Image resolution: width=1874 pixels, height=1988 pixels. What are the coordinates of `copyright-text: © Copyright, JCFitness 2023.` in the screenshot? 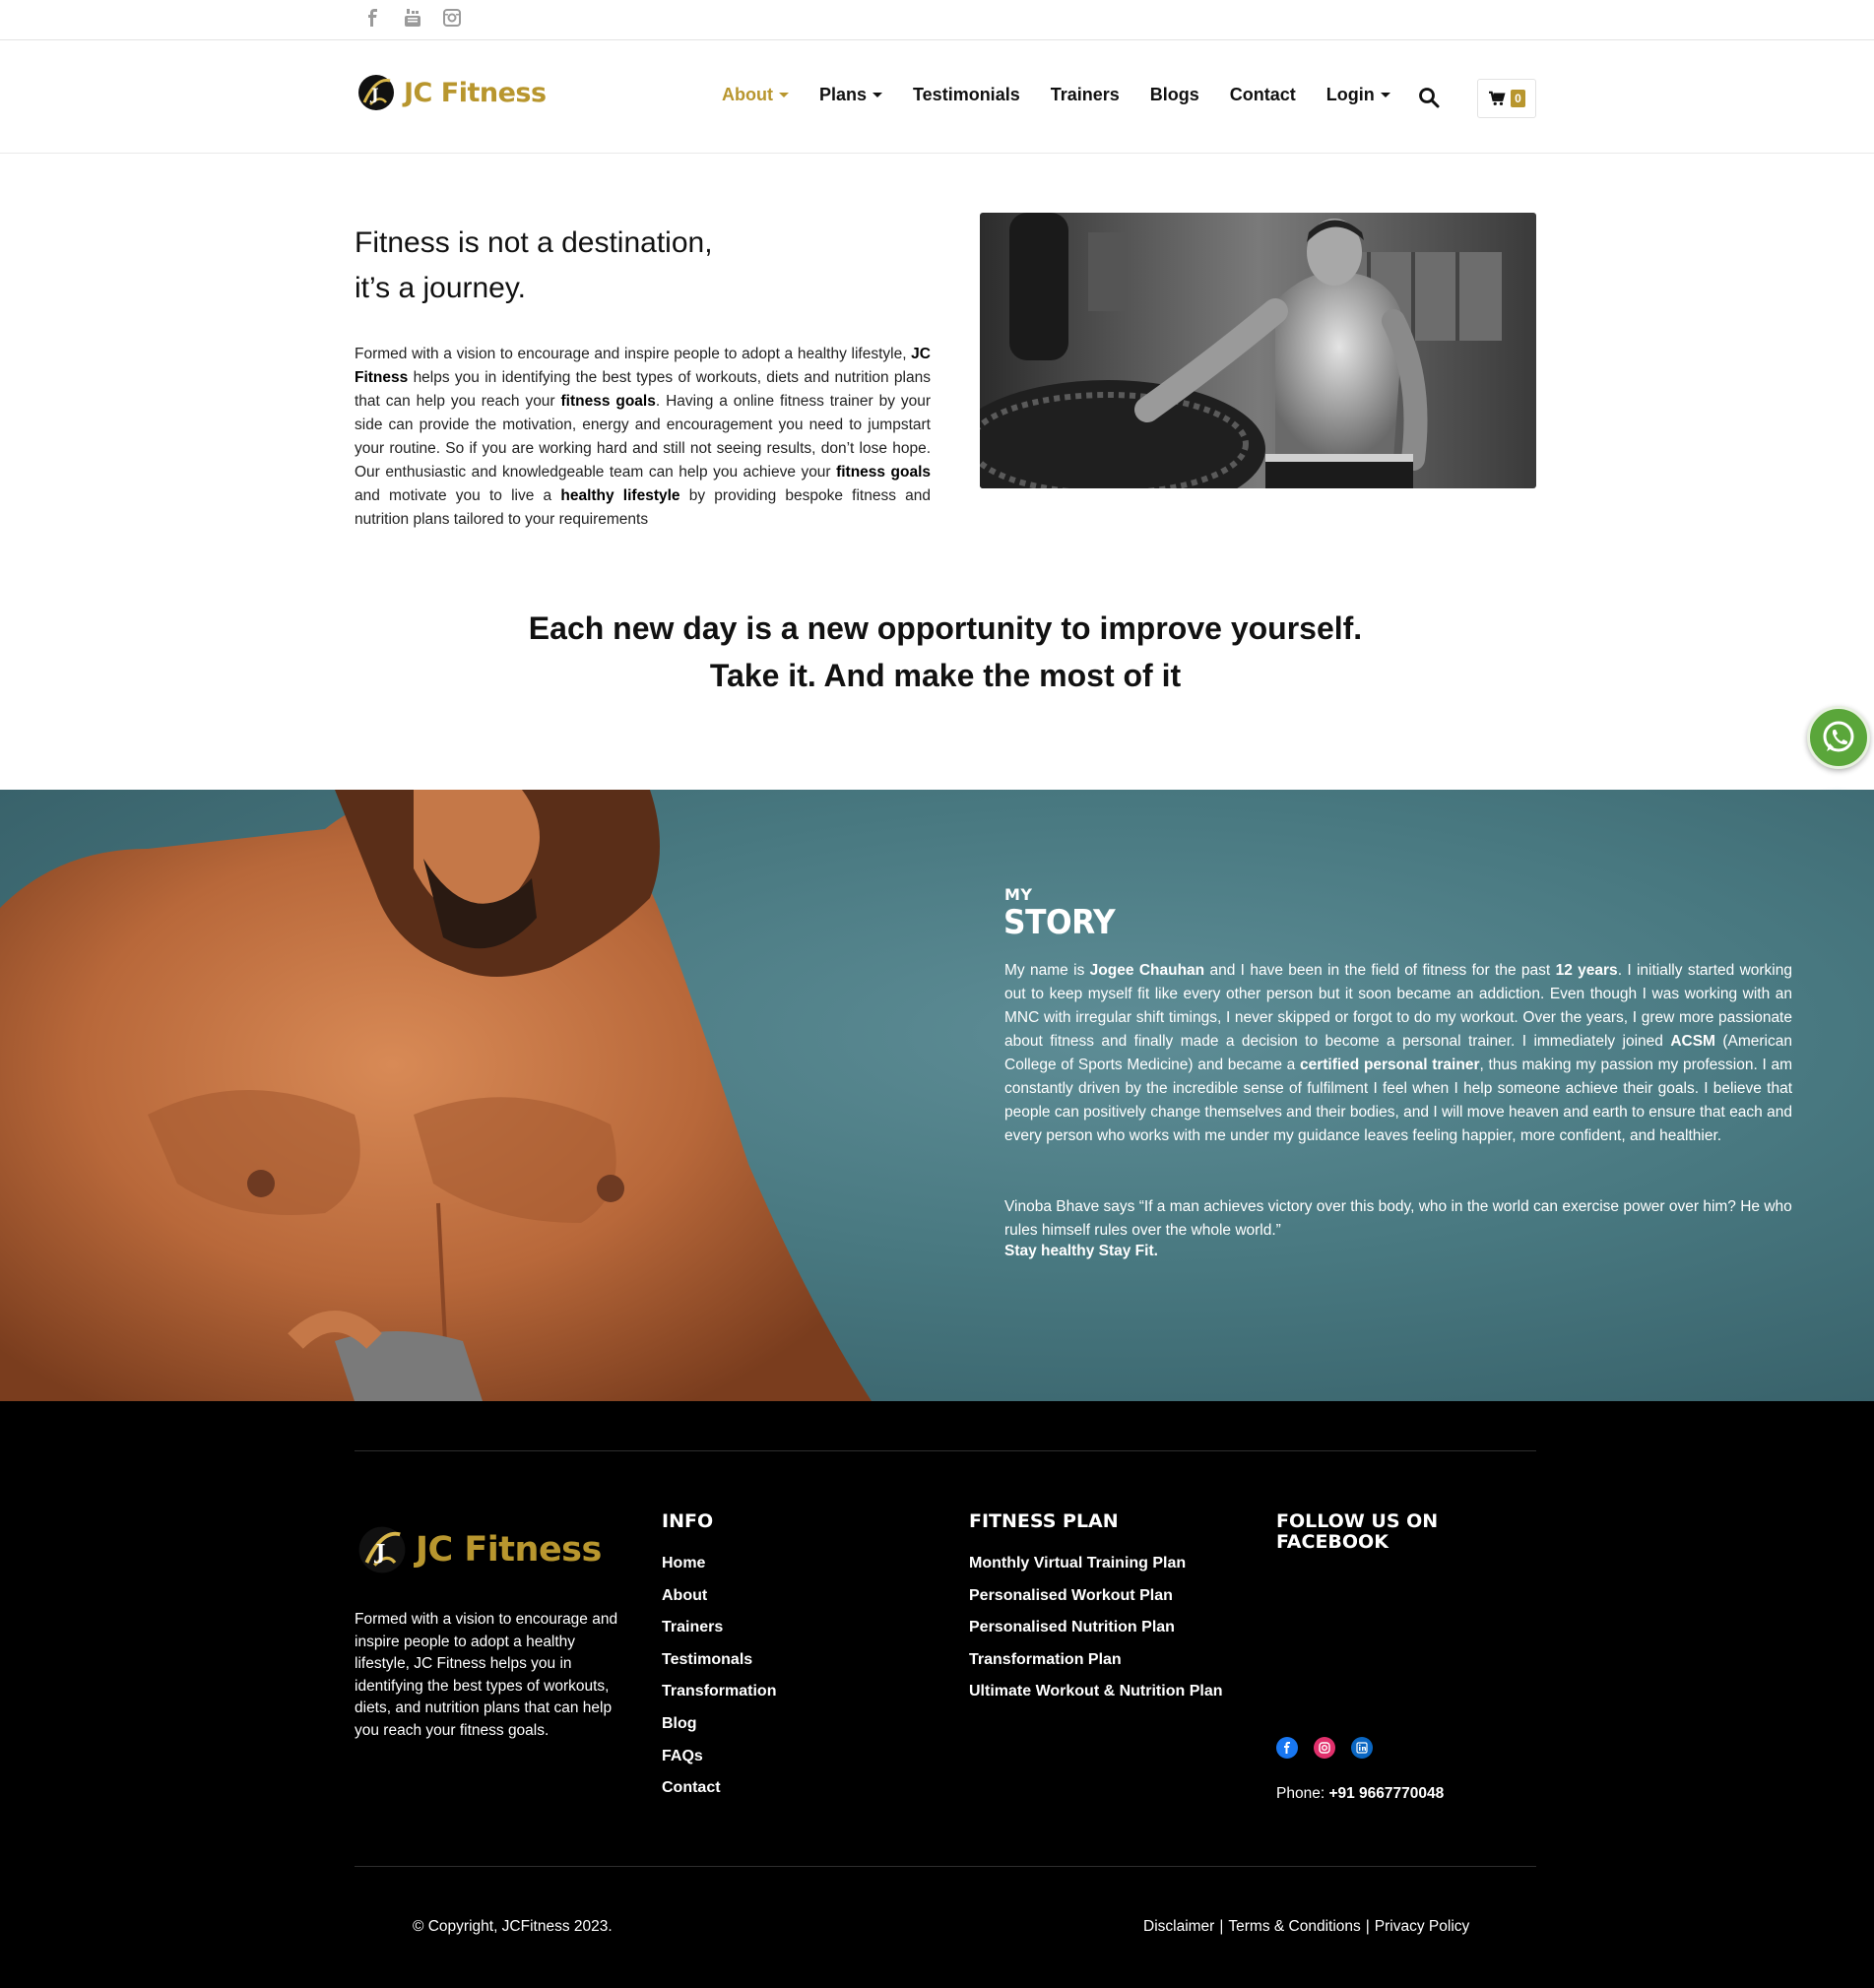 It's located at (513, 1927).